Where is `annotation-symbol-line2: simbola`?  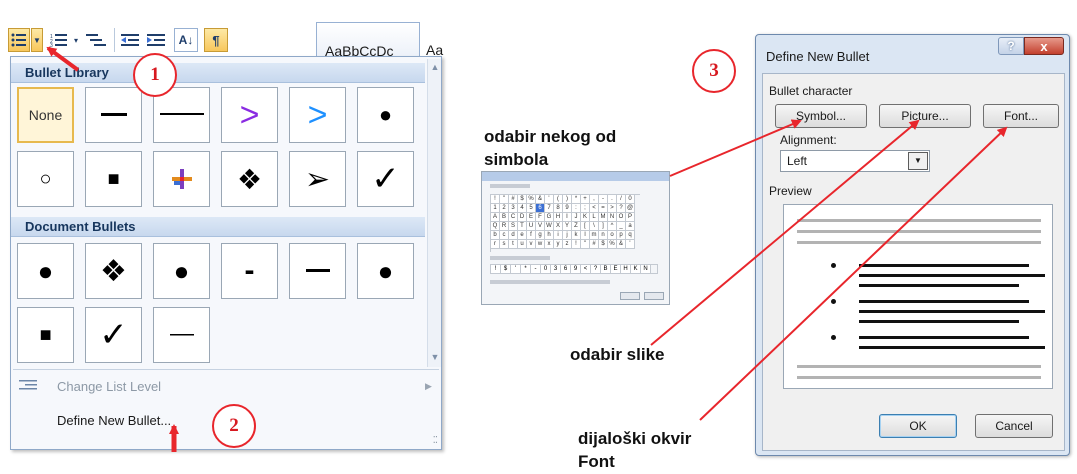
annotation-symbol-line2: simbola is located at coordinates (516, 159).